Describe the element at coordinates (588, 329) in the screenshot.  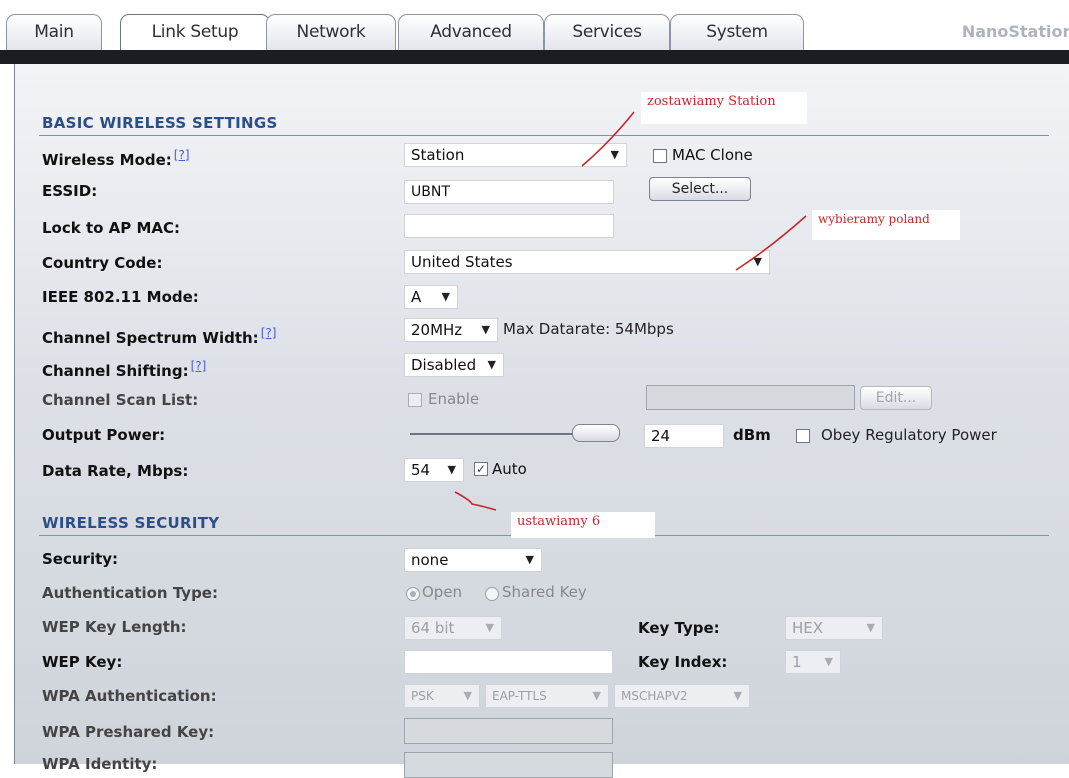
I see `max-datarate-text: Max Datarate: 54Mbps` at that location.